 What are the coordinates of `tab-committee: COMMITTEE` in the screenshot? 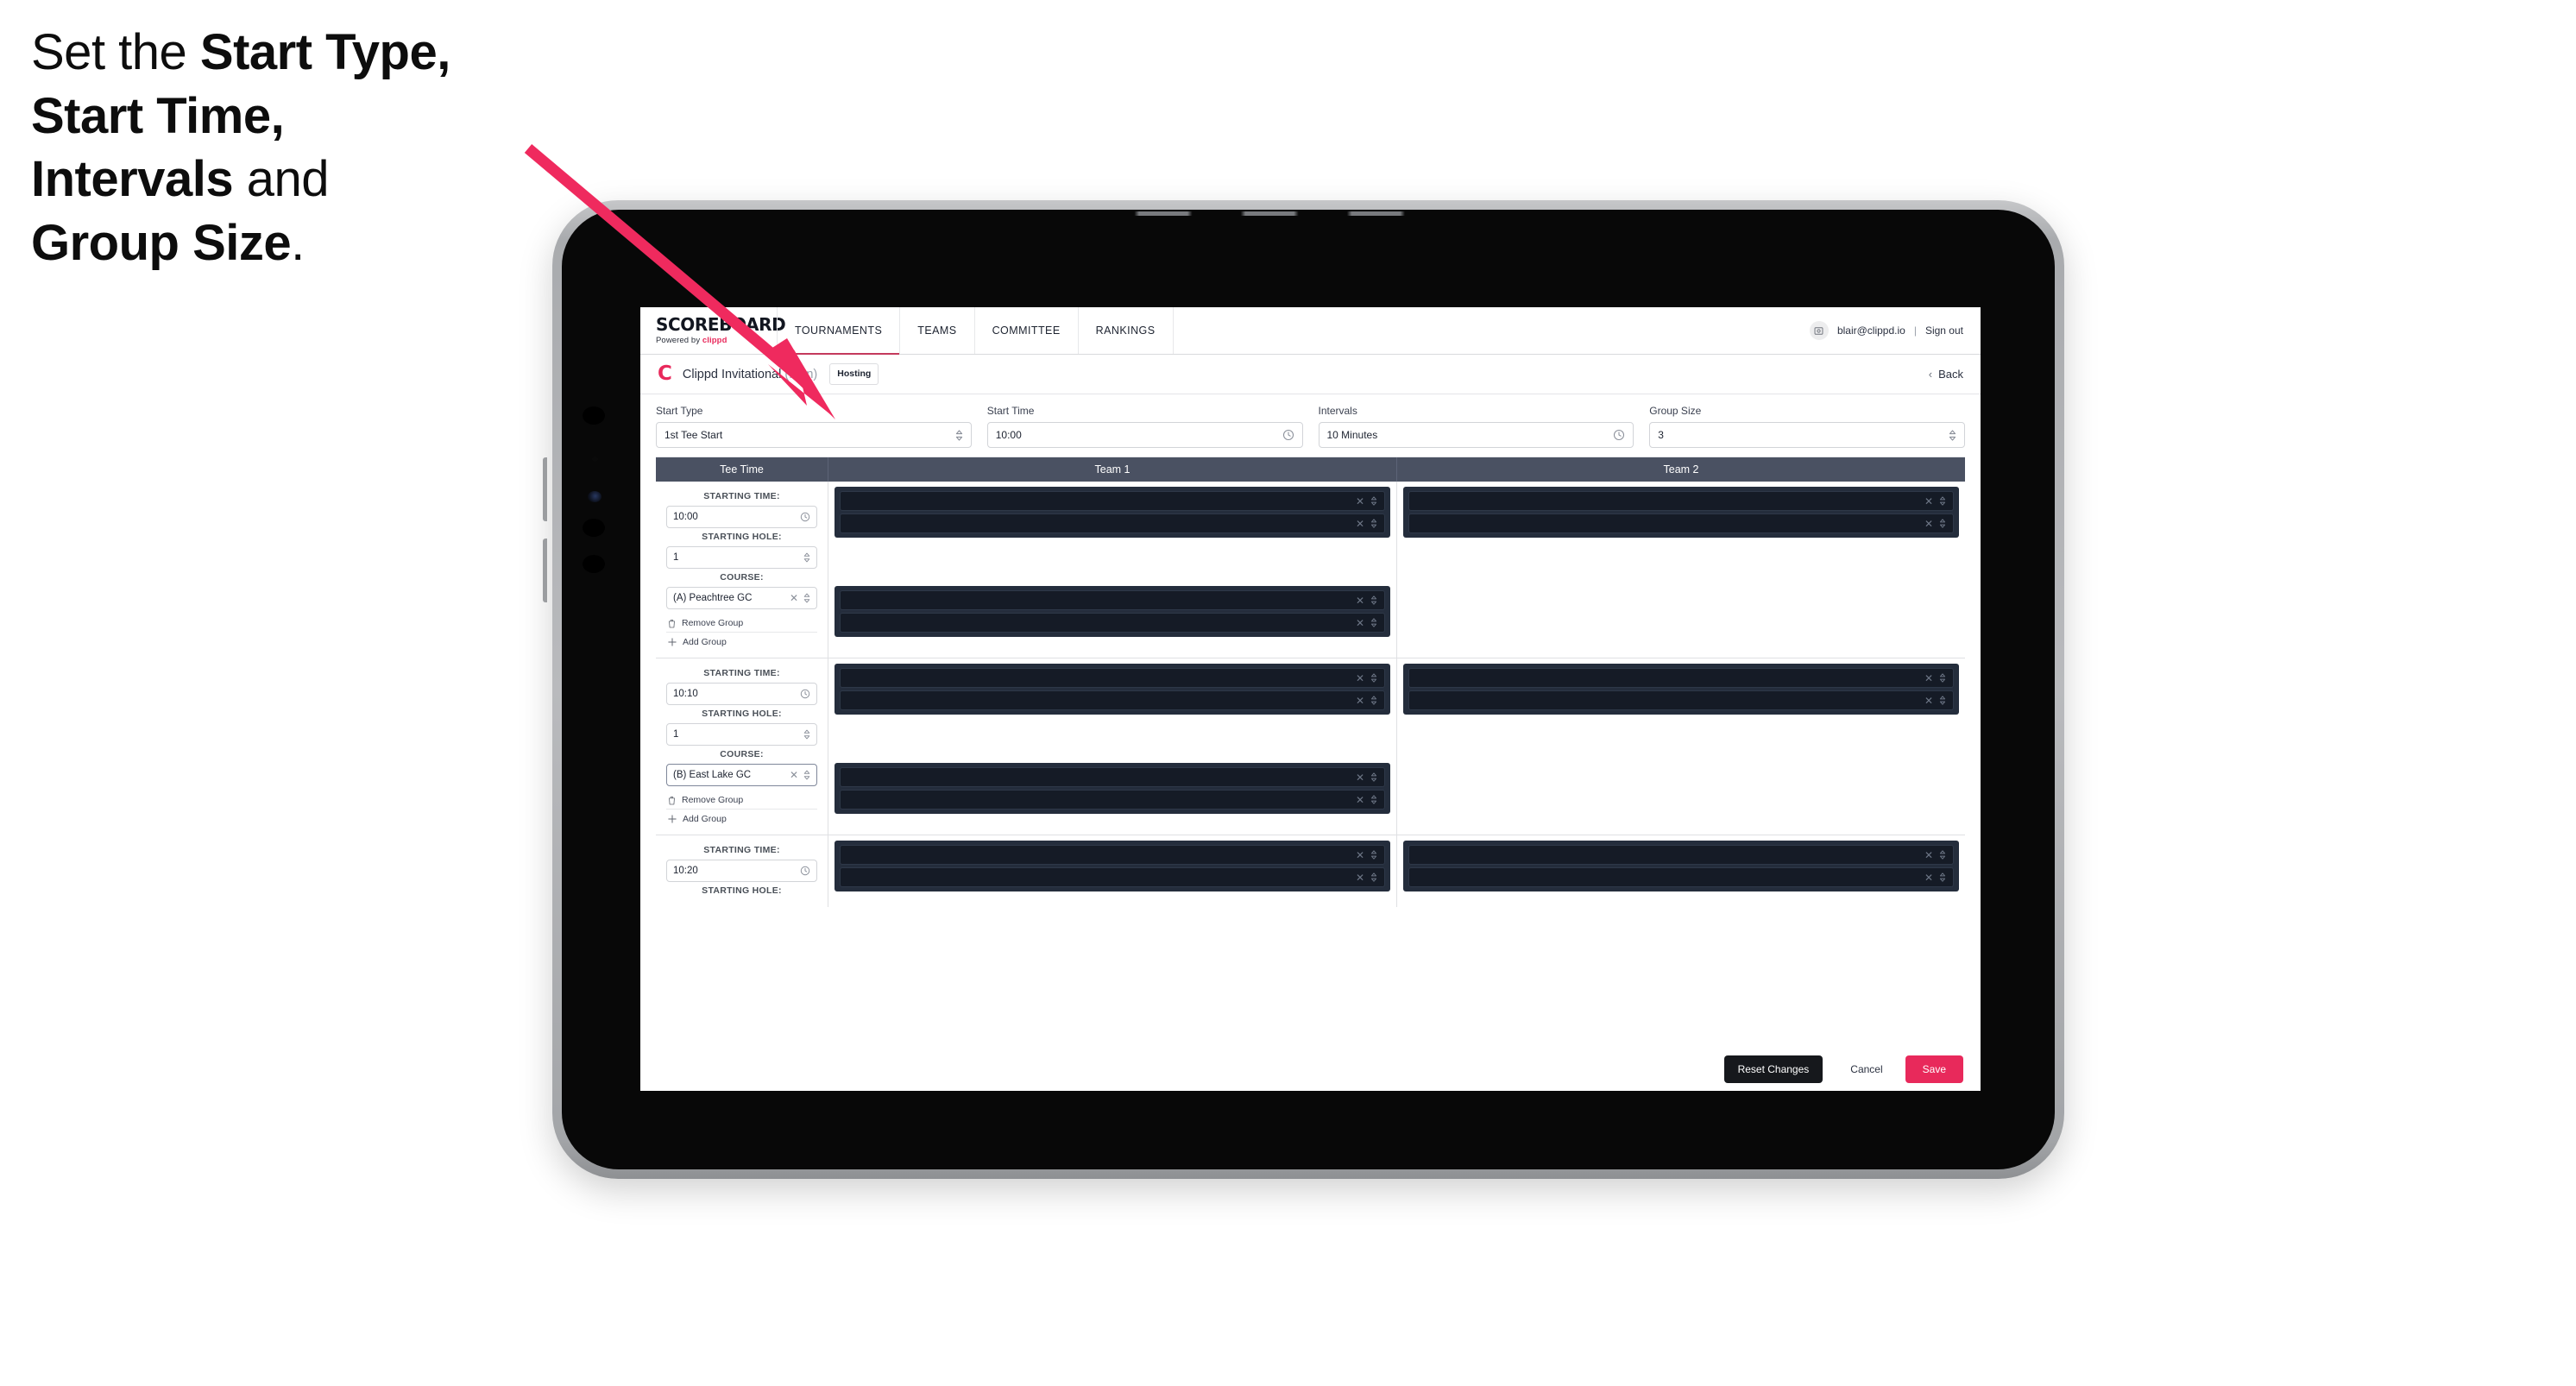 It's located at (1027, 330).